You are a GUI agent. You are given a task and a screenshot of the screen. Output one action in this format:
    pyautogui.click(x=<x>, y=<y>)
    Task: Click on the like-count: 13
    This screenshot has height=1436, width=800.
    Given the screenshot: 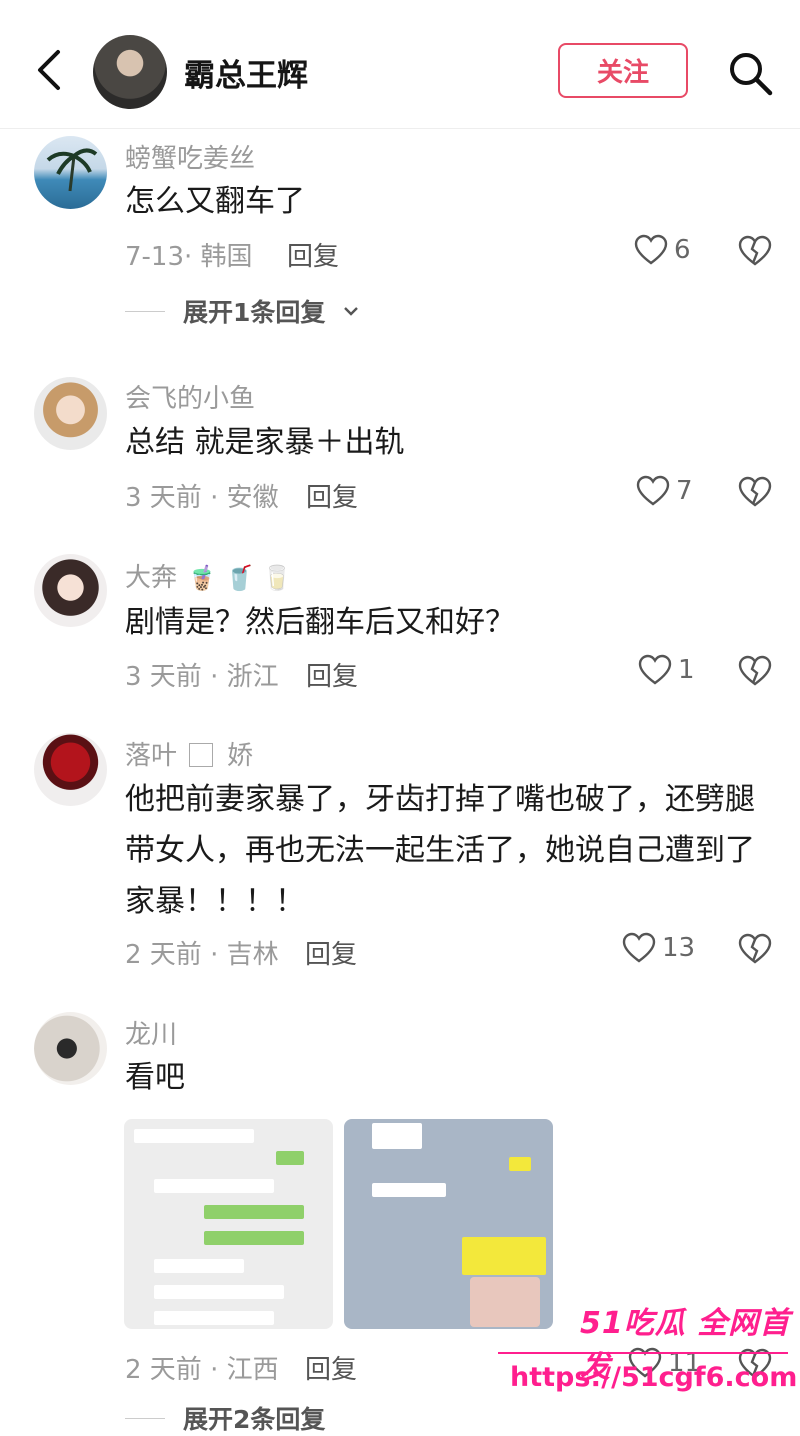 What is the action you would take?
    pyautogui.click(x=679, y=948)
    